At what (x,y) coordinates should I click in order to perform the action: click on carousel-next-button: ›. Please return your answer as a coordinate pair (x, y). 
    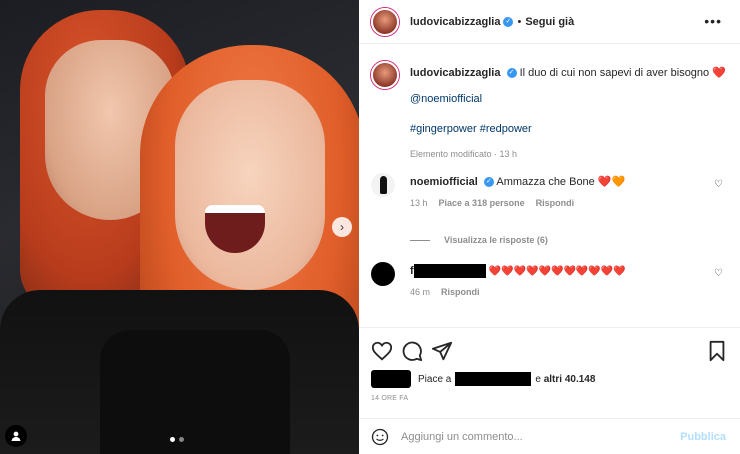
    Looking at the image, I should click on (342, 227).